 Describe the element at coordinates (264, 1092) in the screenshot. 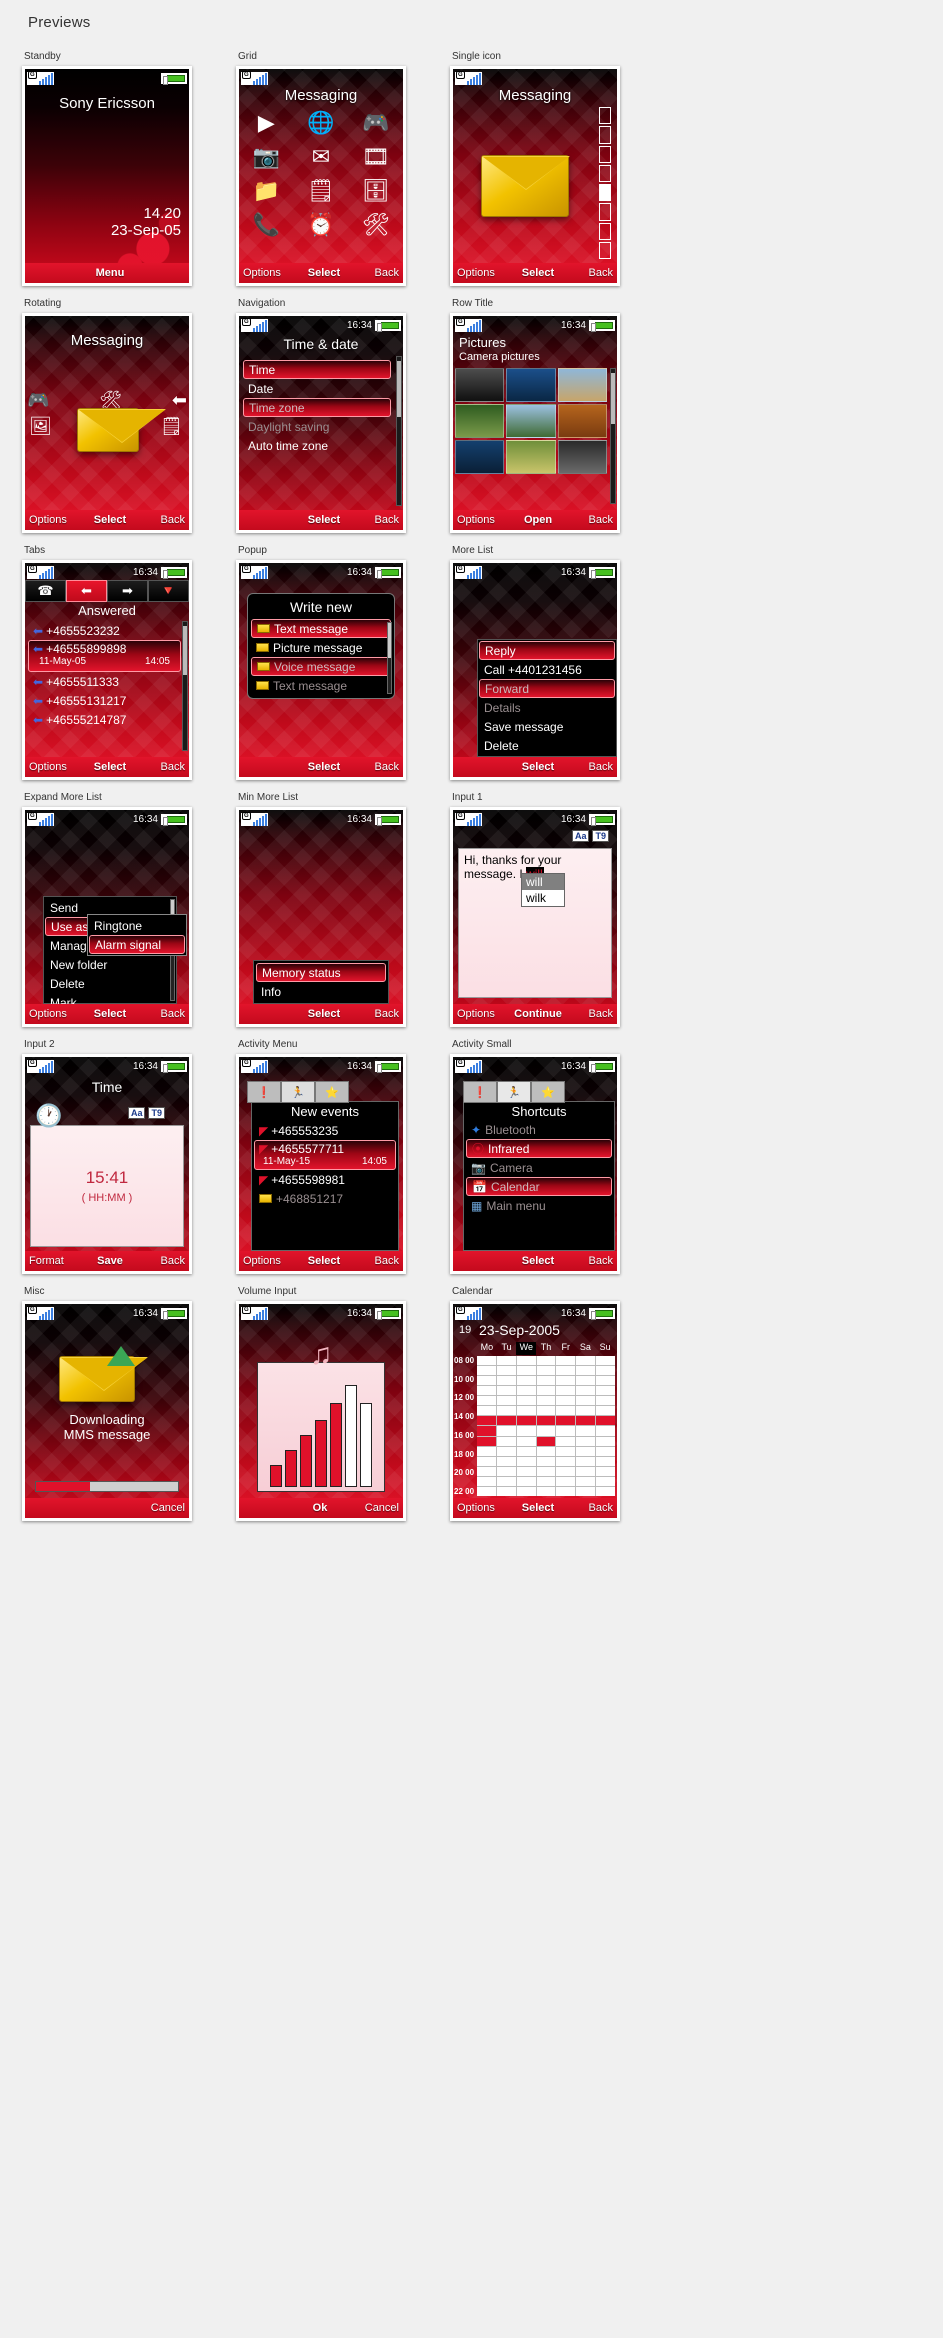

I see `tab-alert: ❗` at that location.